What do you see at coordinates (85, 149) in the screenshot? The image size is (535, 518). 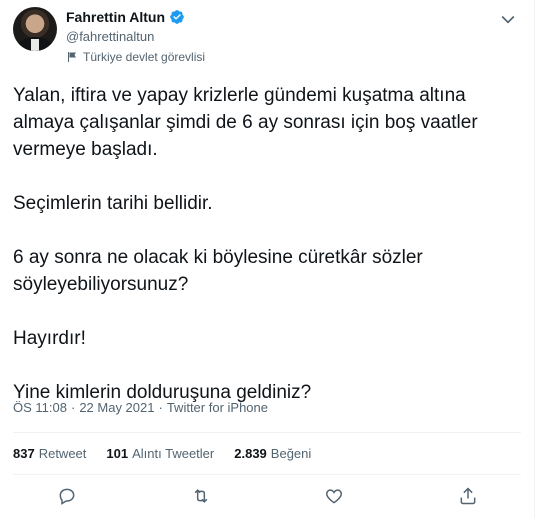 I see `tweet-line: vermeye başladı.` at bounding box center [85, 149].